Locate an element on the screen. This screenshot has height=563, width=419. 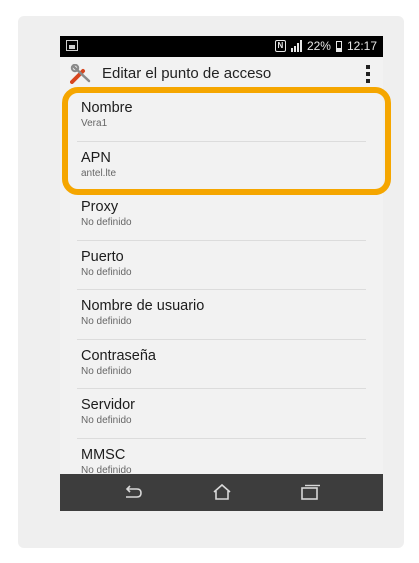
setting-label: Nombre de usuario is located at coordinates (143, 306).